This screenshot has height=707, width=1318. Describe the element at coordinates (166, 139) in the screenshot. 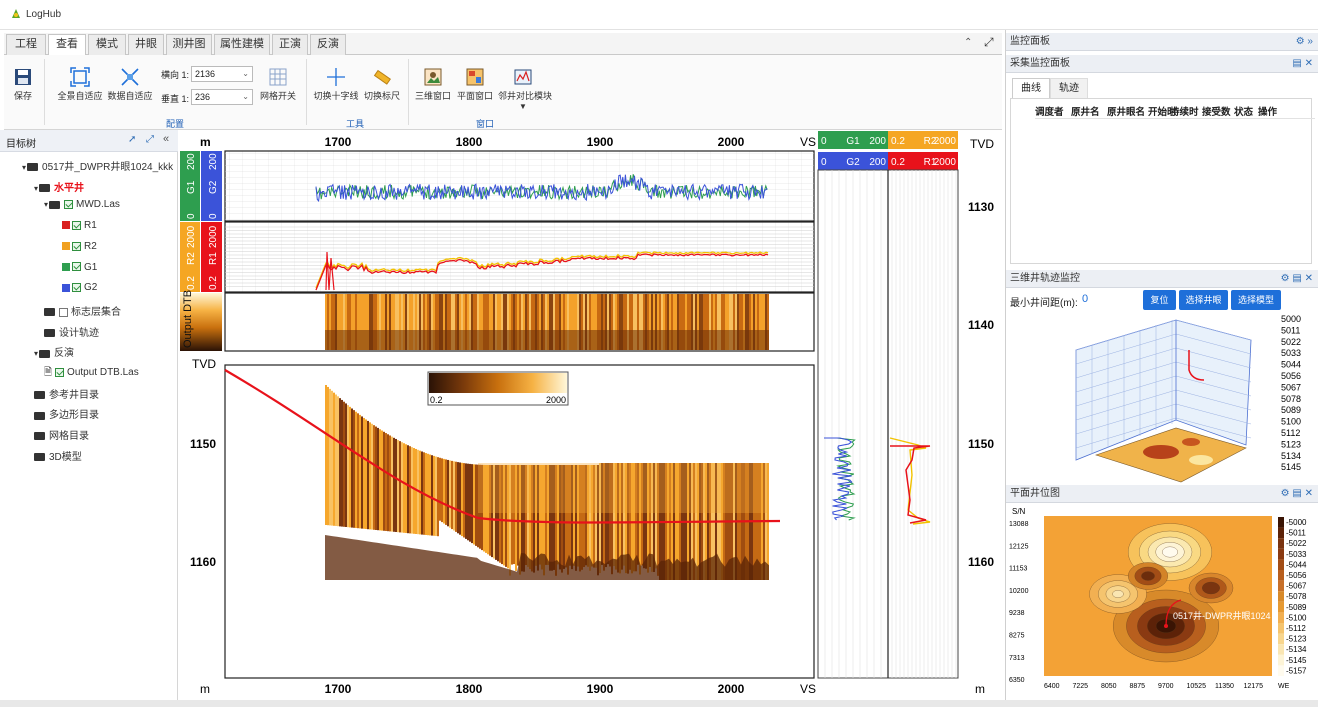

I see `collapse-panel-icon: «` at that location.